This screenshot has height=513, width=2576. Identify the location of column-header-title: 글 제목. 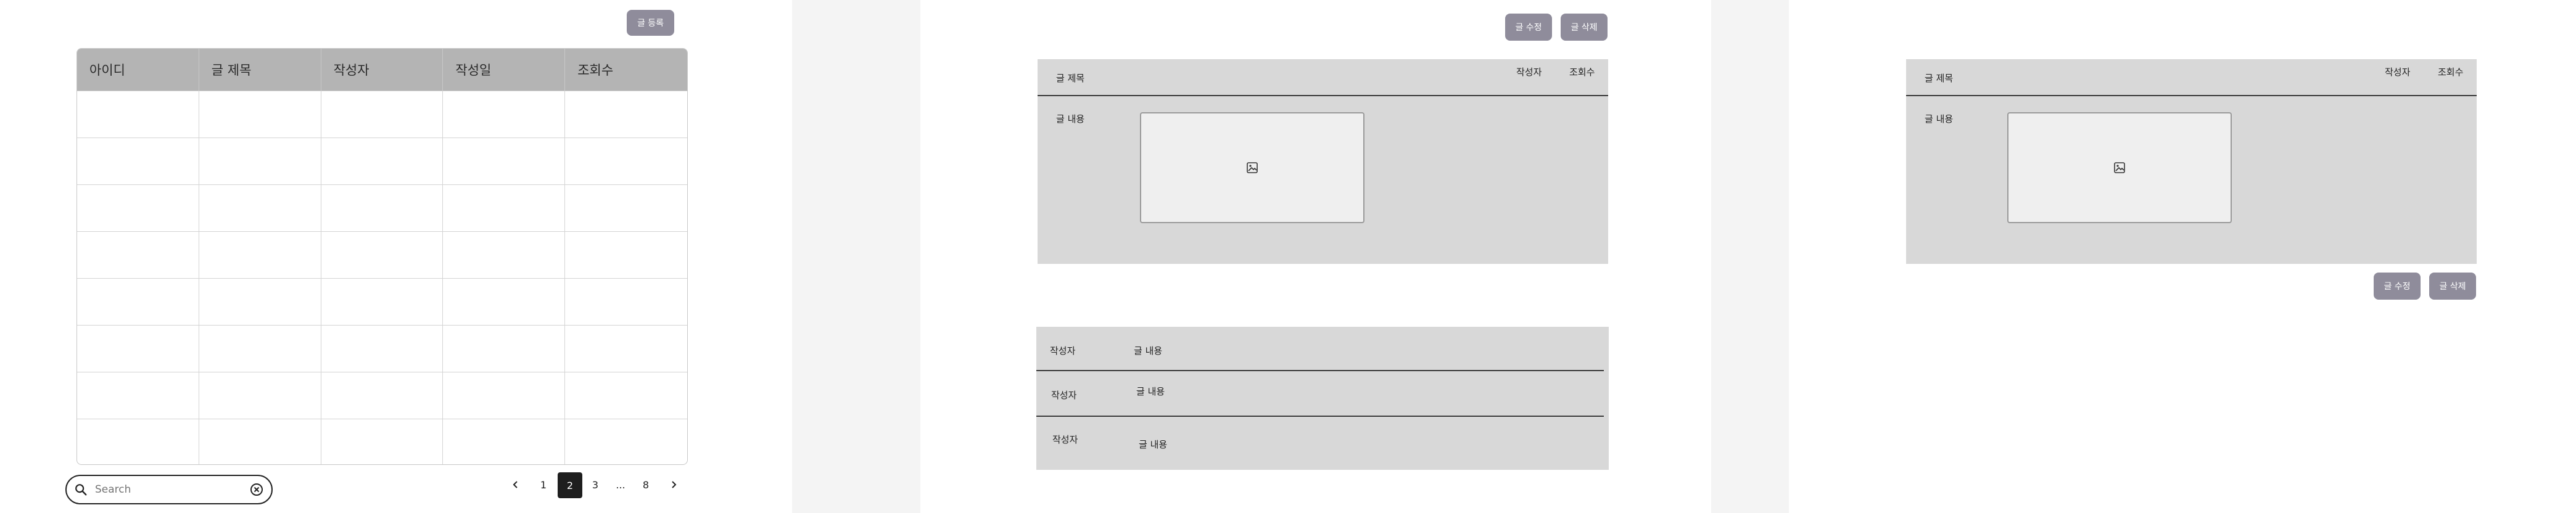
(260, 70).